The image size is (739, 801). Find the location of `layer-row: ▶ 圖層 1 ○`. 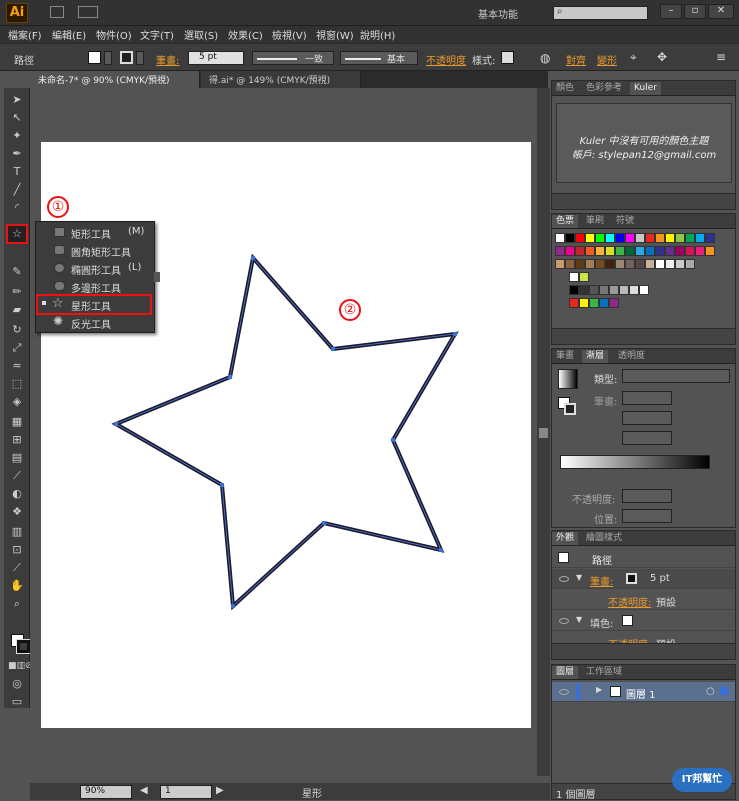

layer-row: ▶ 圖層 1 ○ is located at coordinates (643, 692).